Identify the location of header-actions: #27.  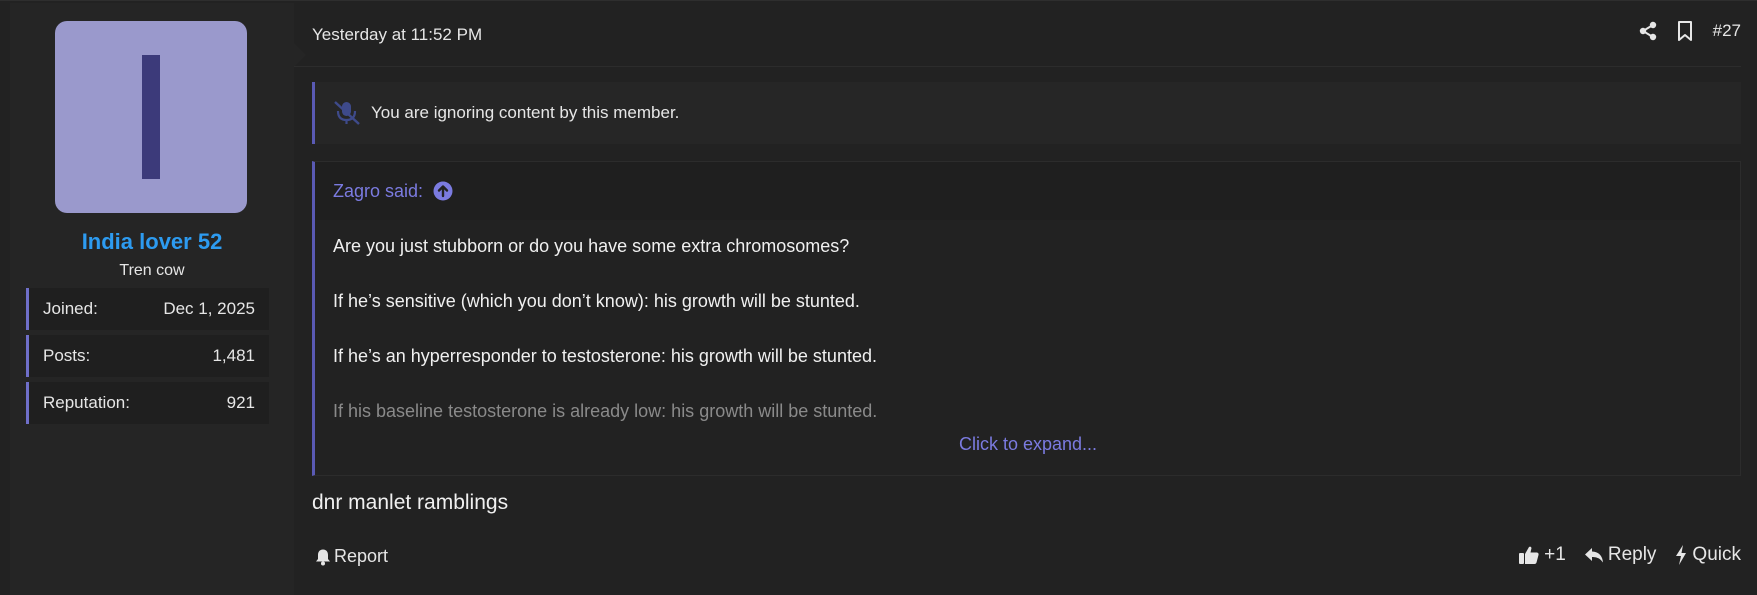
(1680, 31).